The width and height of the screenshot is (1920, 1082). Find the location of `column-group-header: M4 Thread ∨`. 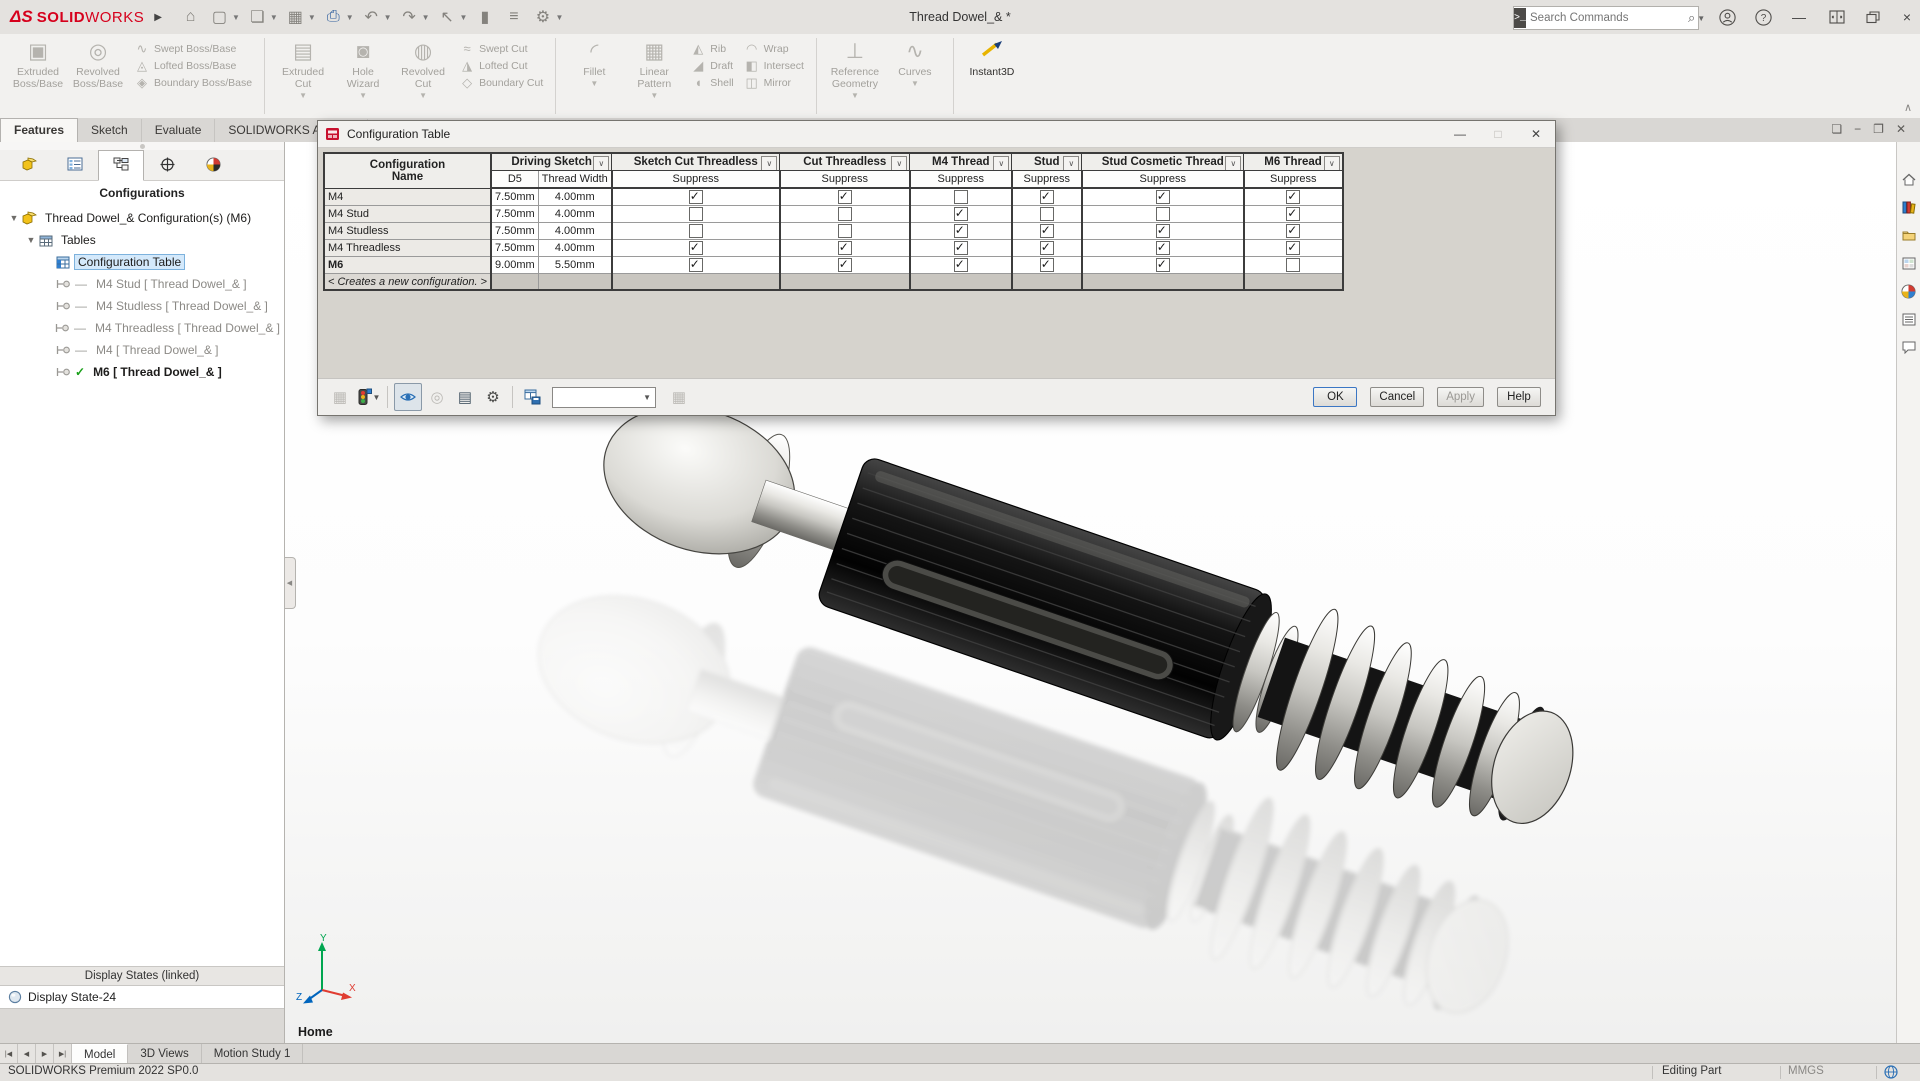

column-group-header: M4 Thread ∨ is located at coordinates (961, 161).